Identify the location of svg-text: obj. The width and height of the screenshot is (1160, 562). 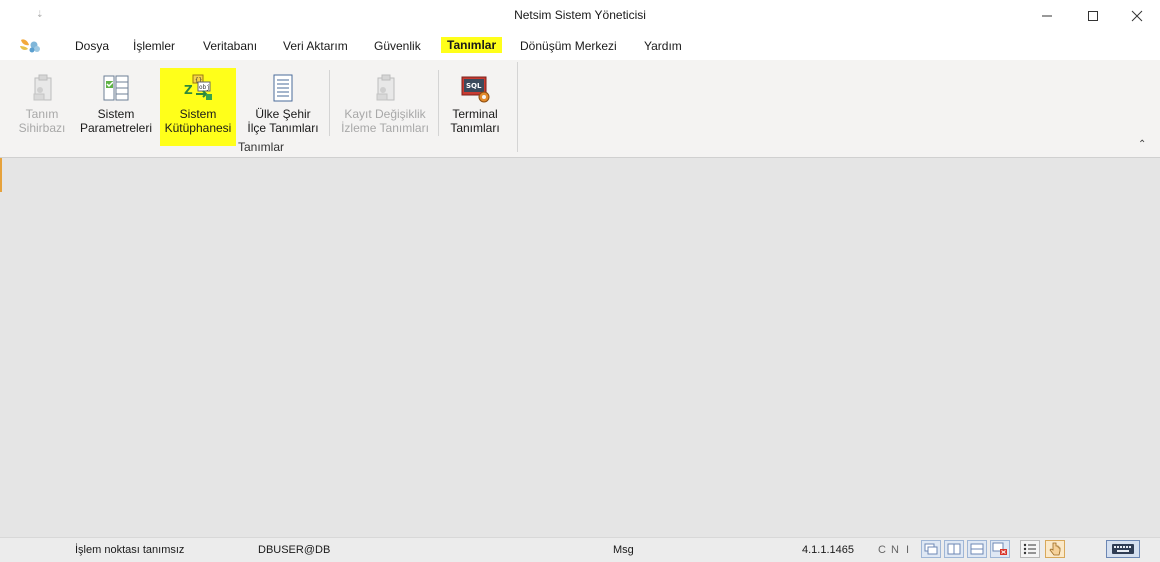
(204, 87).